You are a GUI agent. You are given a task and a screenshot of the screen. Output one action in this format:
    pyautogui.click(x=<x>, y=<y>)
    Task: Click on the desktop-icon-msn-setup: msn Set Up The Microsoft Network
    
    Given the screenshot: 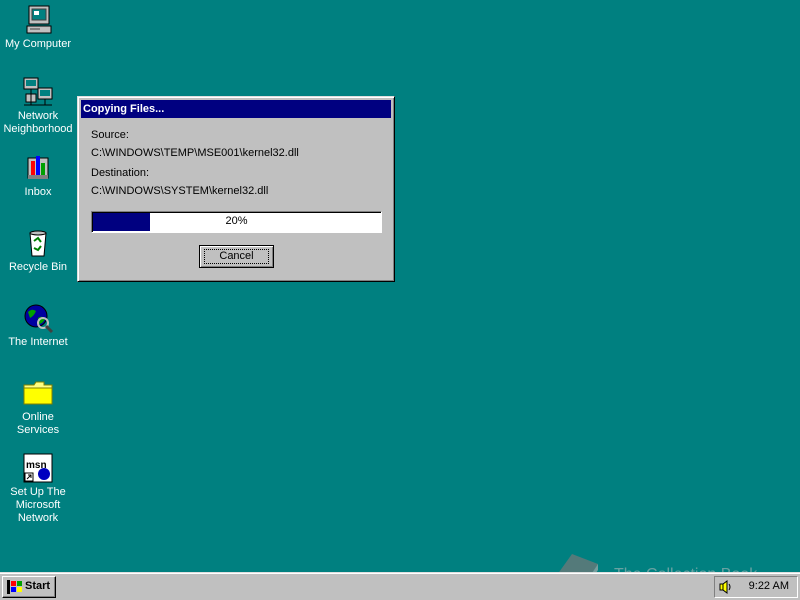 What is the action you would take?
    pyautogui.click(x=38, y=488)
    